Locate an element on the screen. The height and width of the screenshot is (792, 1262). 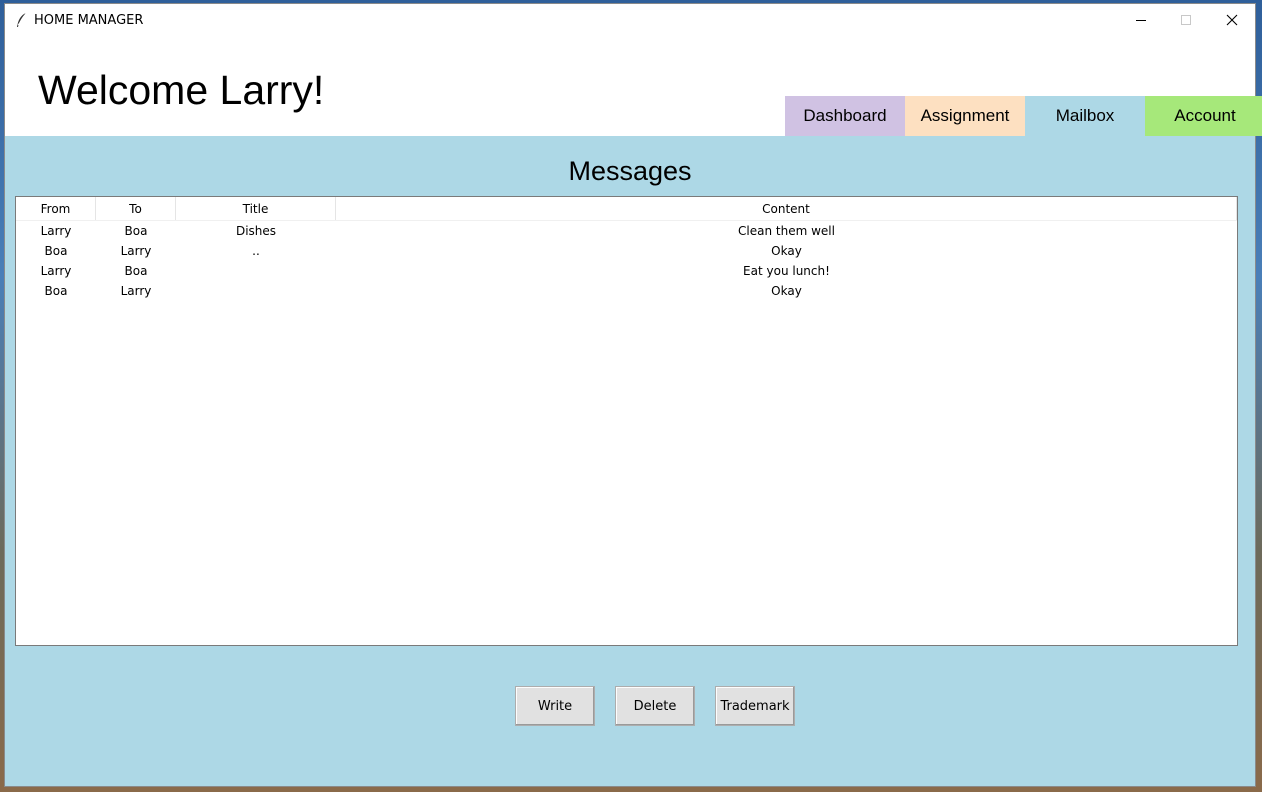
close-button is located at coordinates (1232, 19).